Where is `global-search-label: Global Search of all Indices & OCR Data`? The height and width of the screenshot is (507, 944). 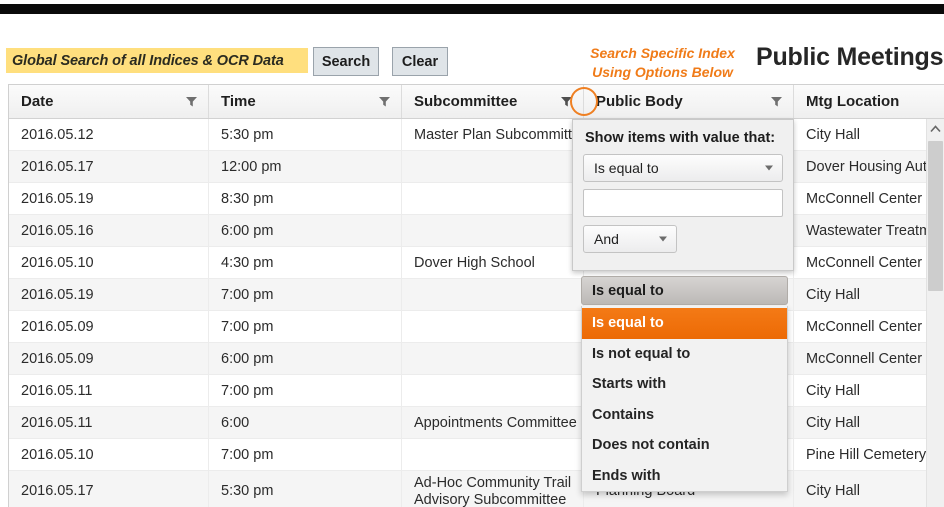 global-search-label: Global Search of all Indices & OCR Data is located at coordinates (157, 60).